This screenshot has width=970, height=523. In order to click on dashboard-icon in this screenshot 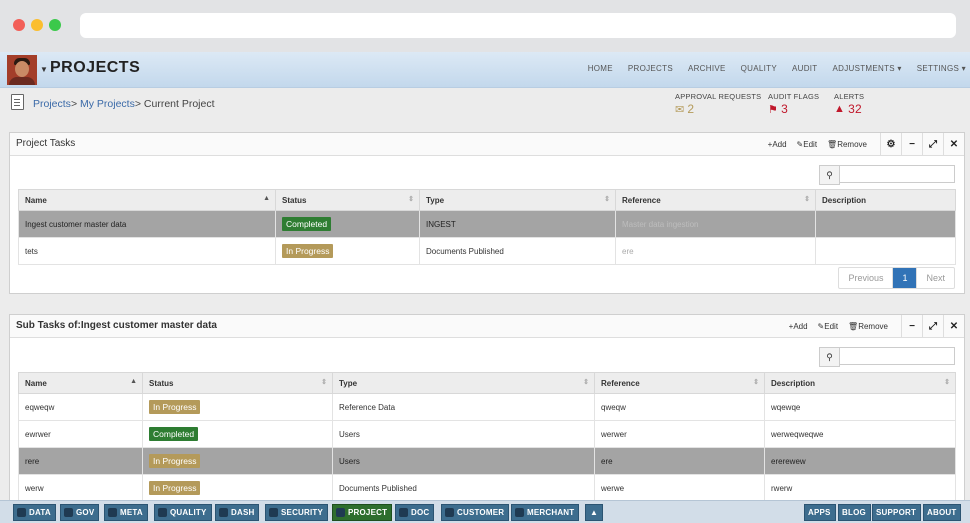, I will do `click(223, 512)`.